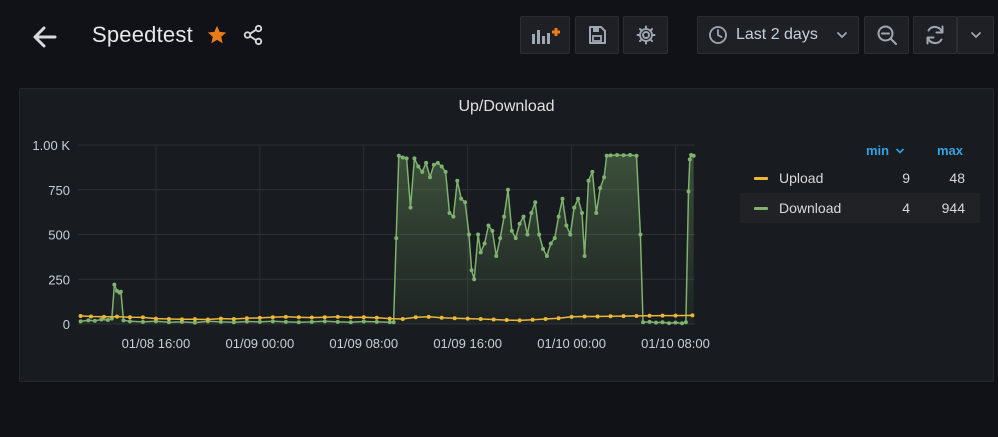 This screenshot has width=998, height=437. Describe the element at coordinates (953, 208) in the screenshot. I see `legend-max-value: 944` at that location.